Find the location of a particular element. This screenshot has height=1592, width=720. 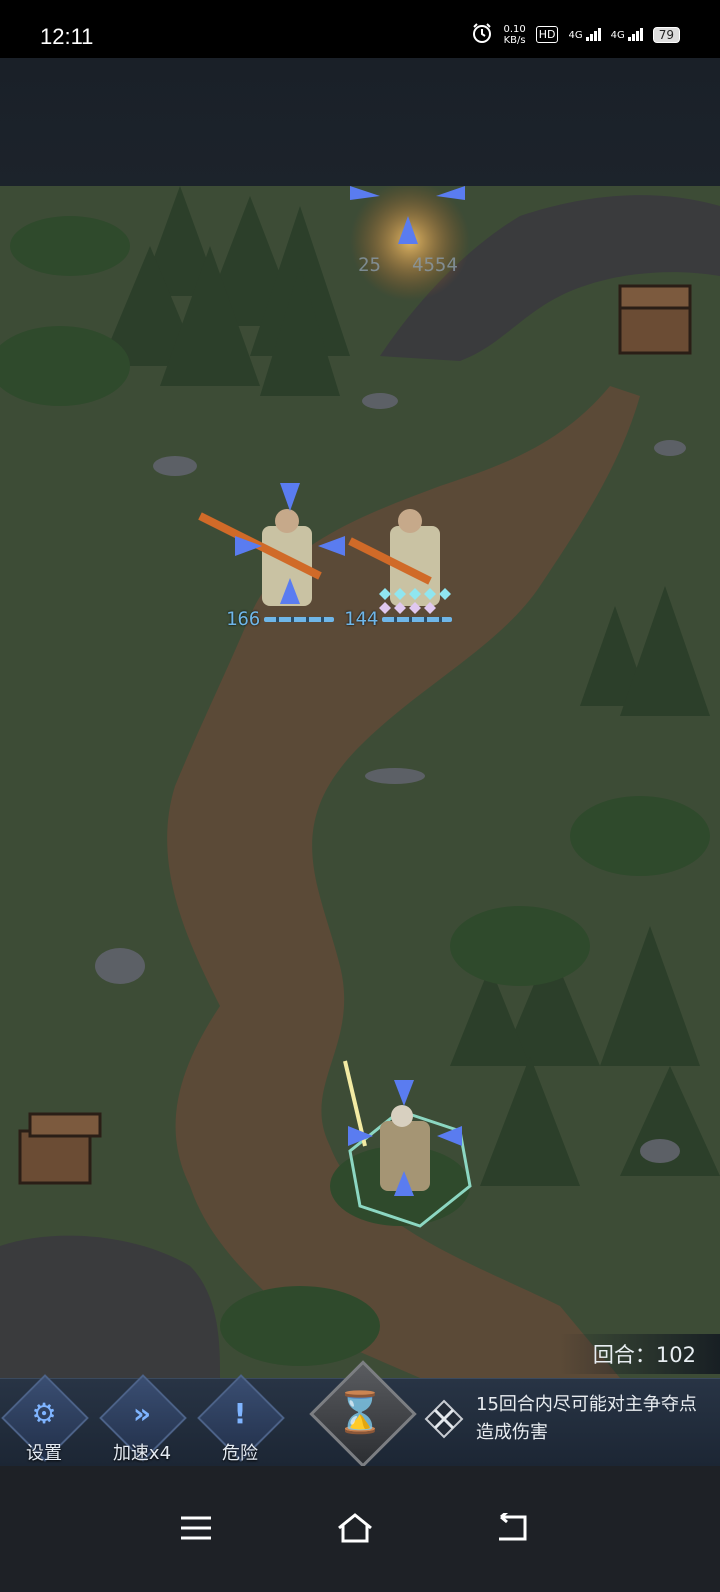

speed-button: » 加速x4 is located at coordinates (143, 1420).